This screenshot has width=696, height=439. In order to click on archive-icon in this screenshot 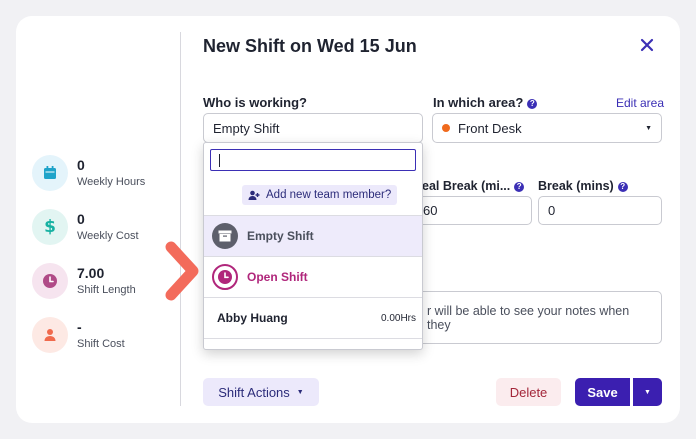, I will do `click(225, 236)`.